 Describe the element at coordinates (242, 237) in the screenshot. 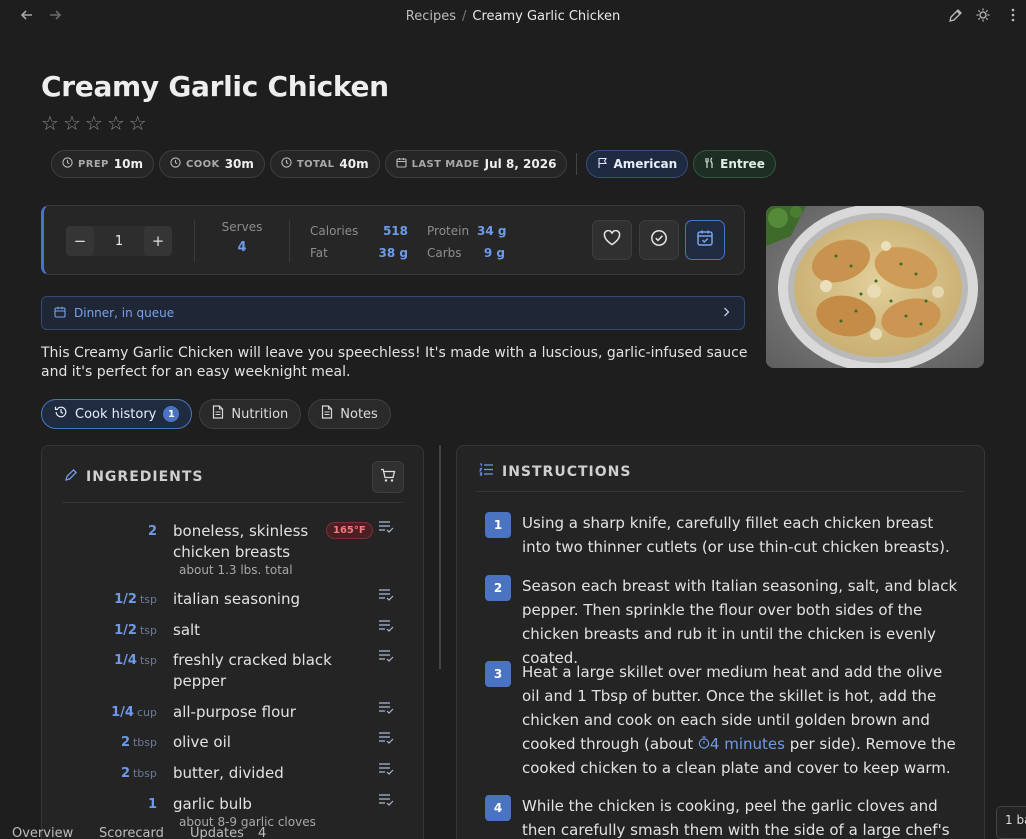

I see `serves-block: Serves 4` at that location.